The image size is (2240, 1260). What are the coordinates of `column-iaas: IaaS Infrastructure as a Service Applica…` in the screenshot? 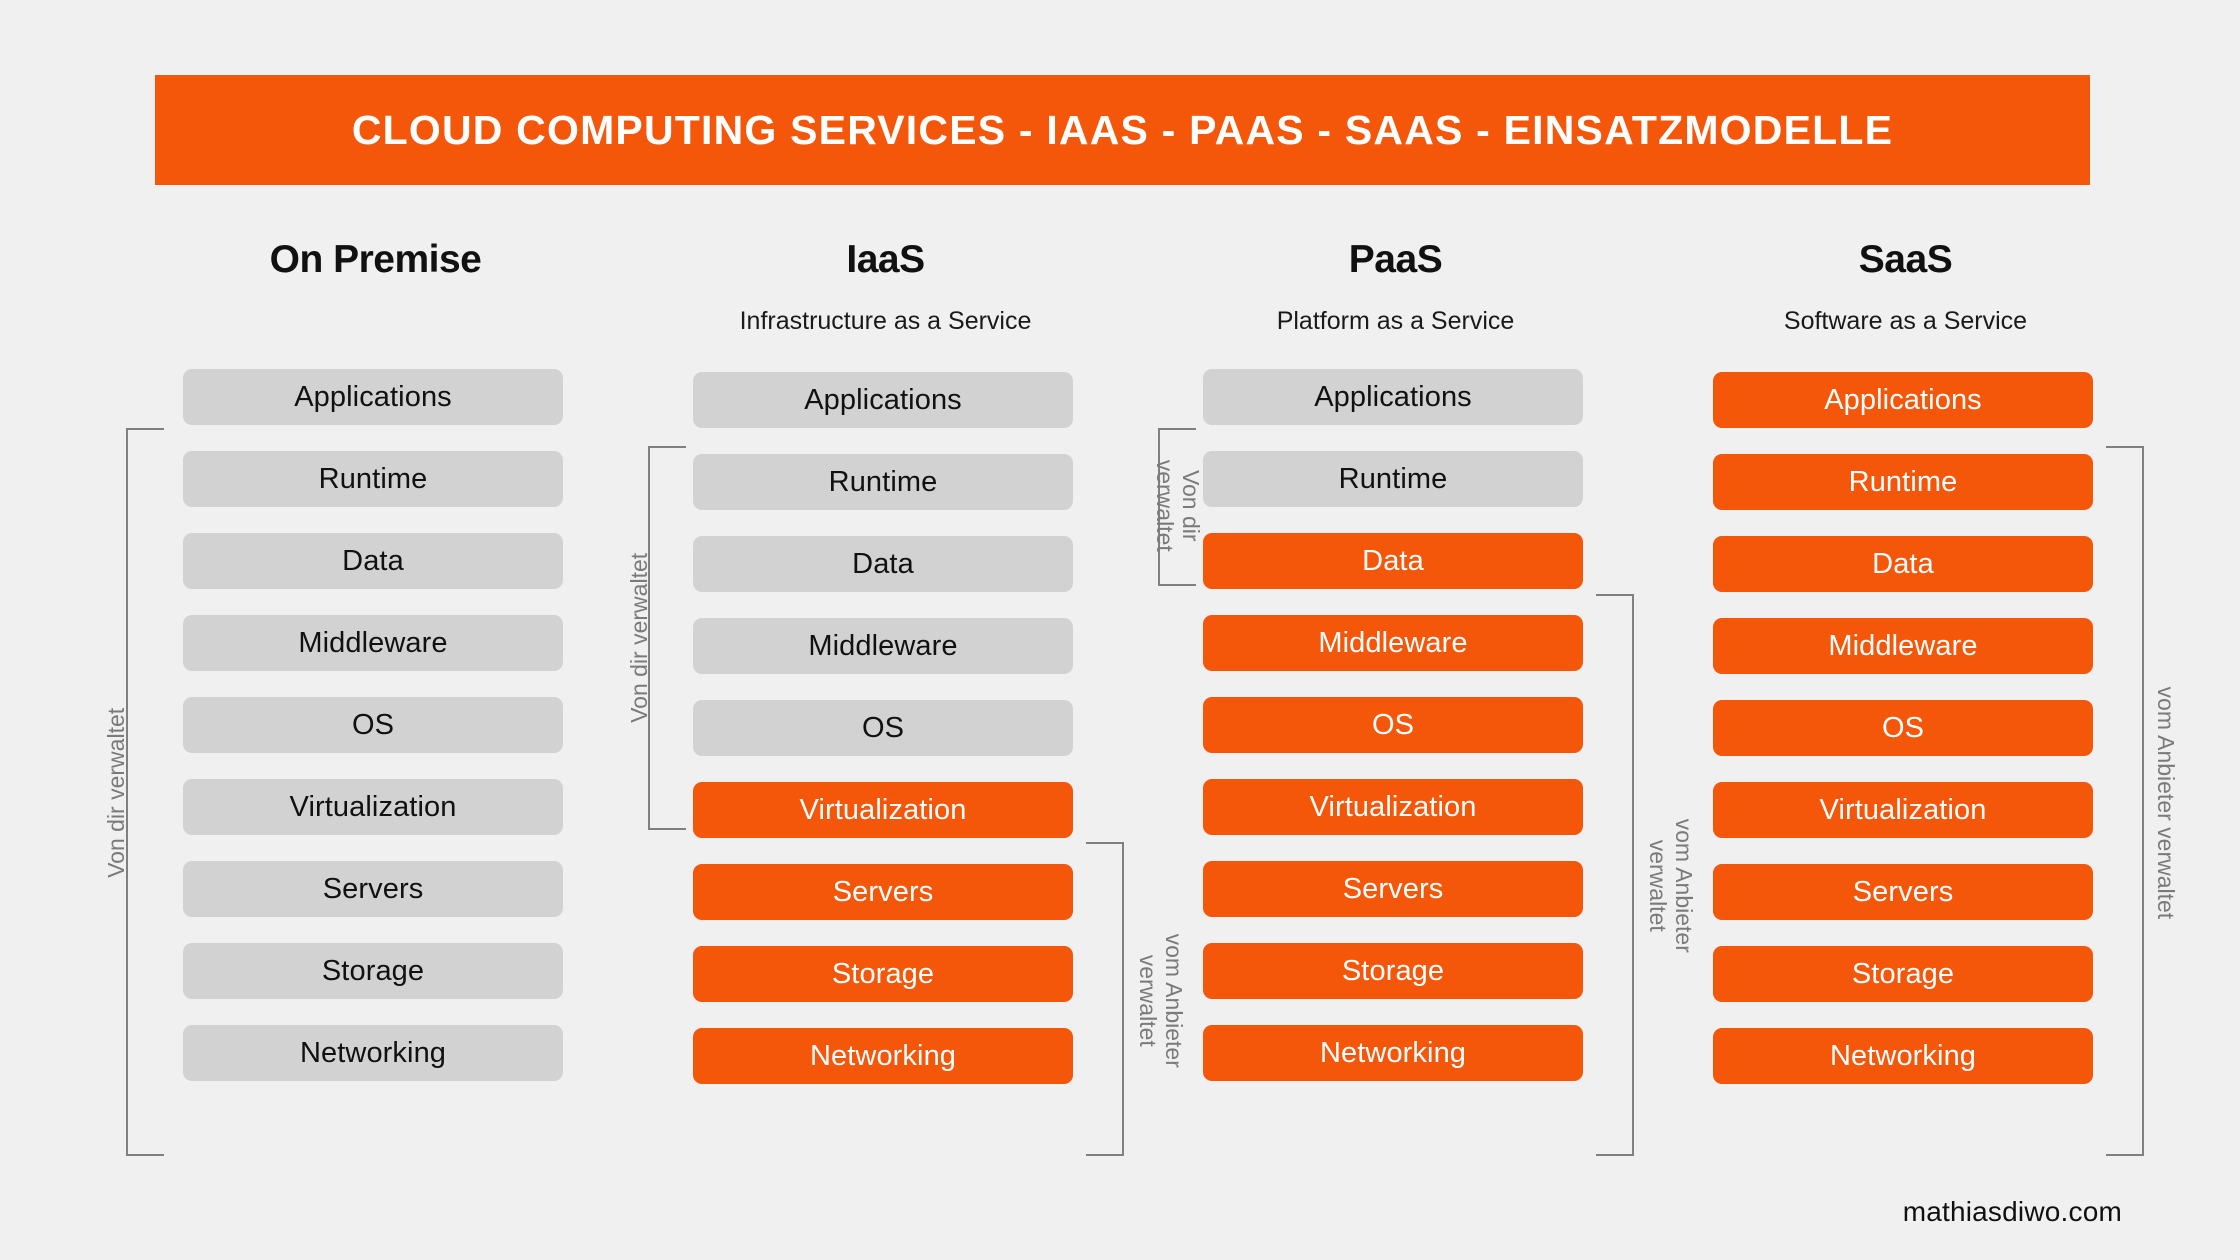 It's located at (885, 675).